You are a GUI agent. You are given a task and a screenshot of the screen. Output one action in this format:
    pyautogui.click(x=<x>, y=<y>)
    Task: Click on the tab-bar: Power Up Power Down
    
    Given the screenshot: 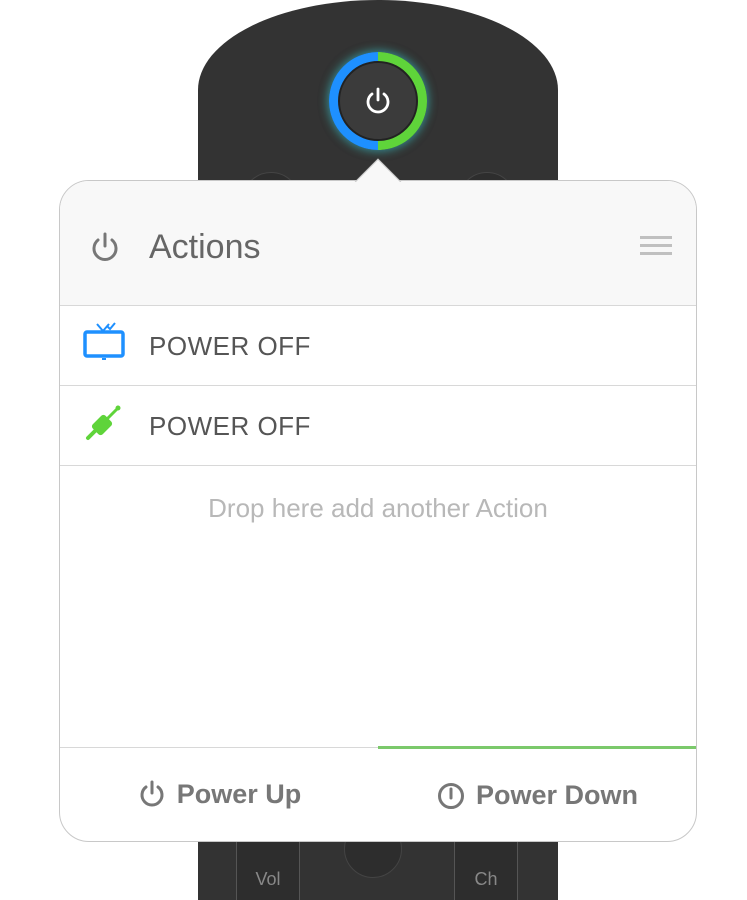 What is the action you would take?
    pyautogui.click(x=378, y=793)
    